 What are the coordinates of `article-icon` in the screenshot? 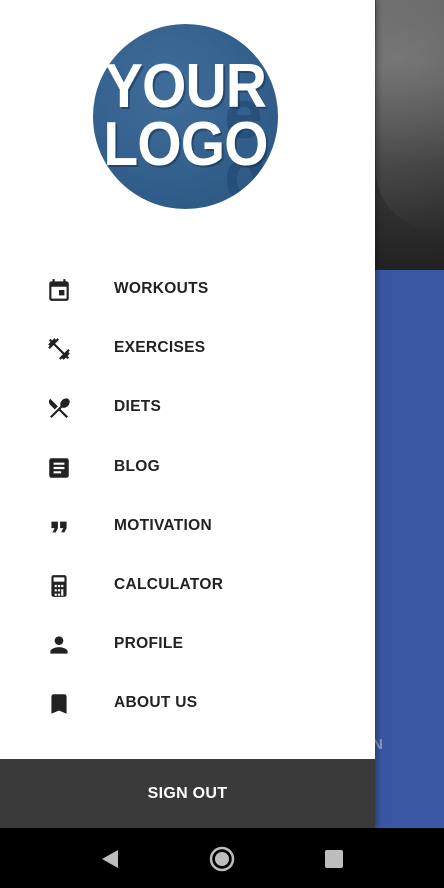 It's located at (59, 468).